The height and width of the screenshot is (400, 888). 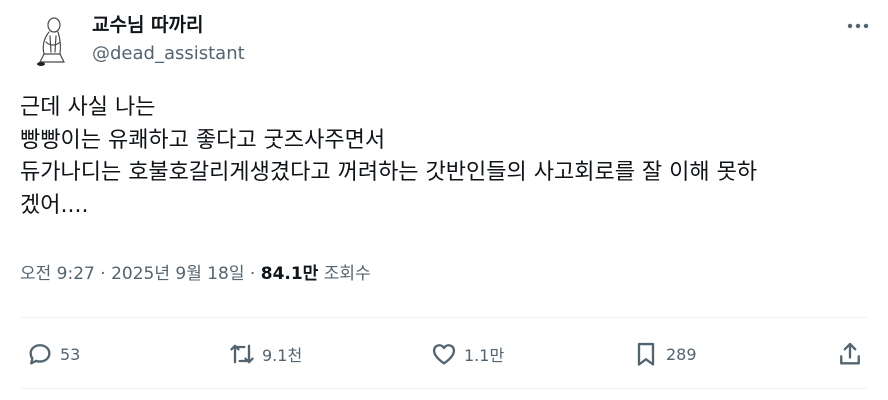 What do you see at coordinates (347, 274) in the screenshot?
I see `views-label: 조회수` at bounding box center [347, 274].